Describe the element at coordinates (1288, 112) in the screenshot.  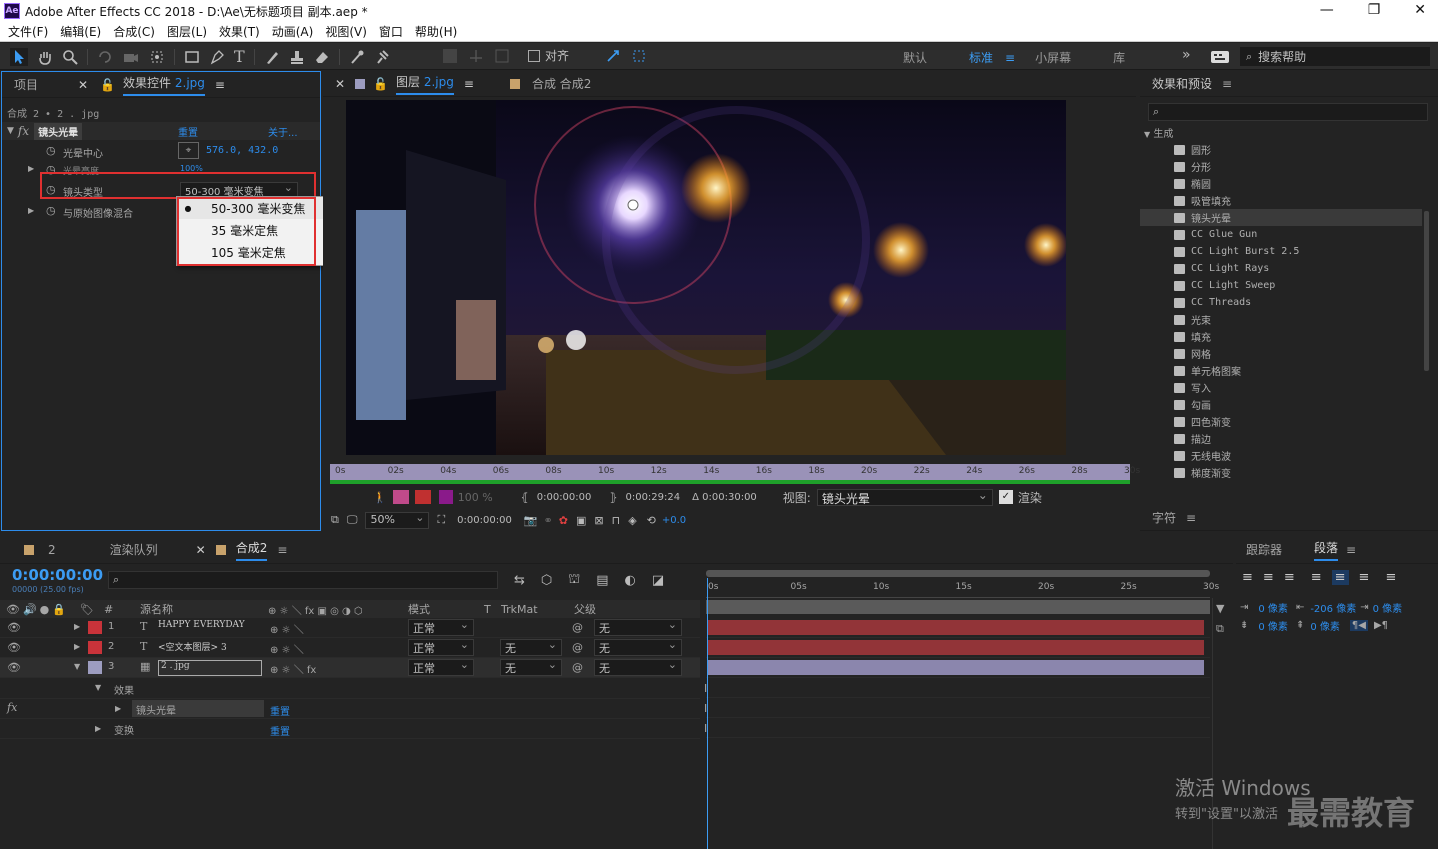
I see `effects-search-input: ⌕` at that location.